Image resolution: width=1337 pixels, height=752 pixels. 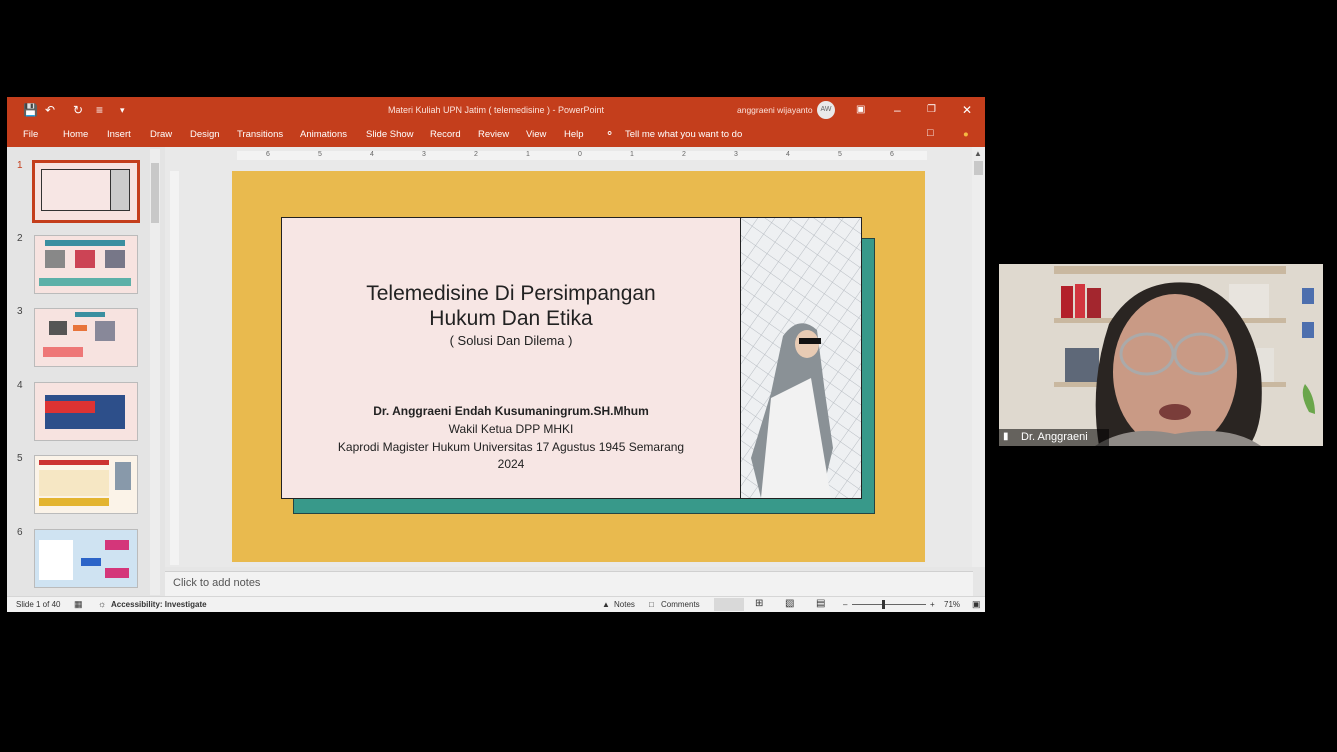 What do you see at coordinates (161, 134) in the screenshot?
I see `tab-draw: Draw` at bounding box center [161, 134].